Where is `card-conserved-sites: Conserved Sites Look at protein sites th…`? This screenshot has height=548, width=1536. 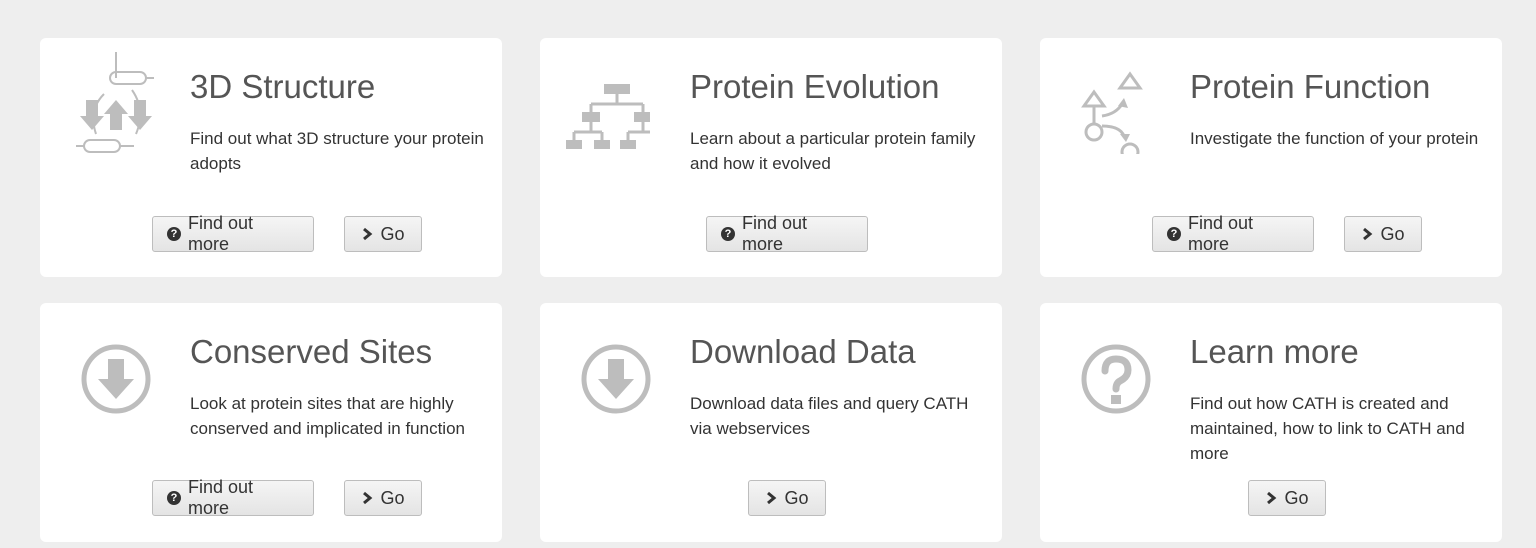
card-conserved-sites: Conserved Sites Look at protein sites th… is located at coordinates (271, 422).